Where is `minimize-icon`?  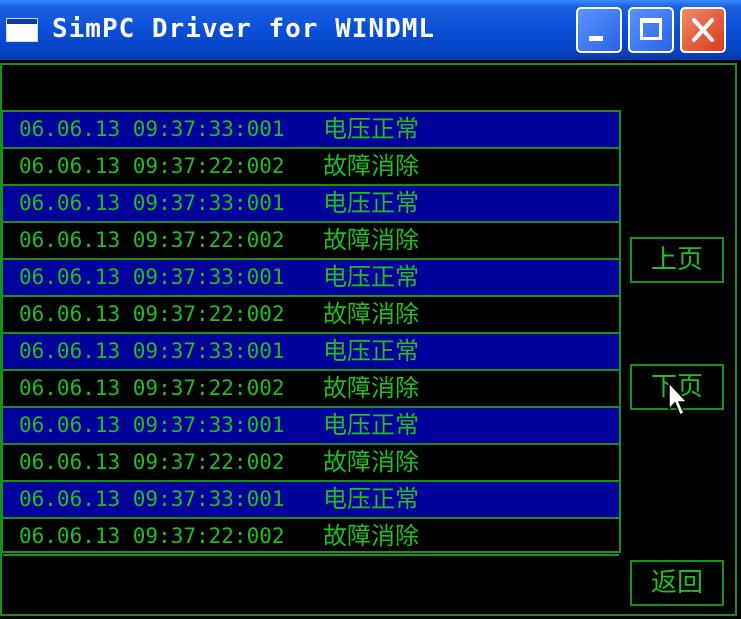 minimize-icon is located at coordinates (596, 38).